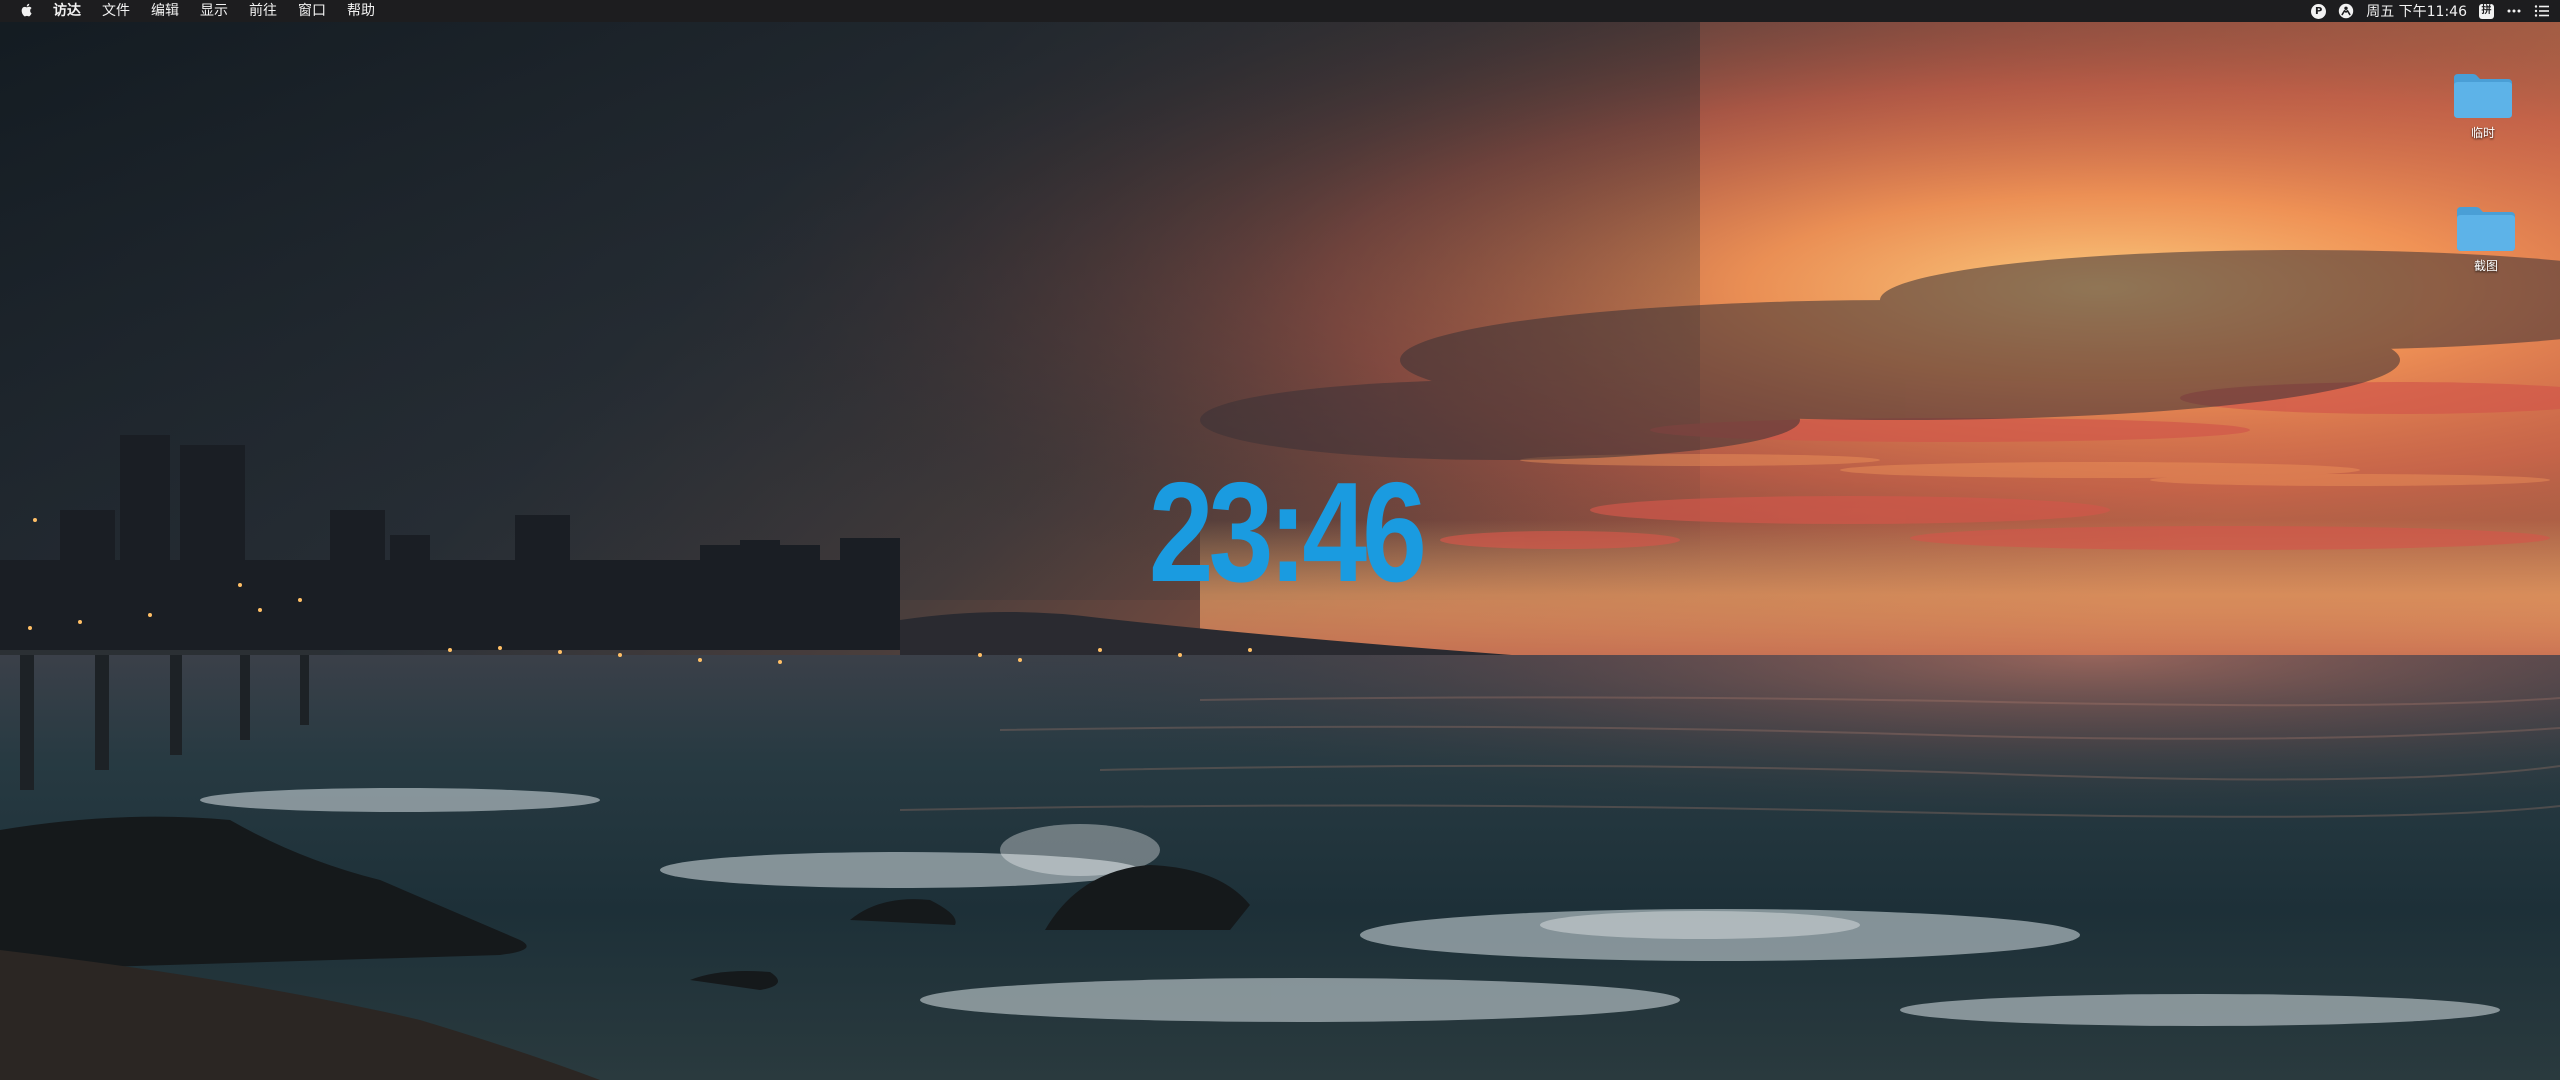 This screenshot has height=1080, width=2560. I want to click on ime-icon: 拼, so click(2486, 11).